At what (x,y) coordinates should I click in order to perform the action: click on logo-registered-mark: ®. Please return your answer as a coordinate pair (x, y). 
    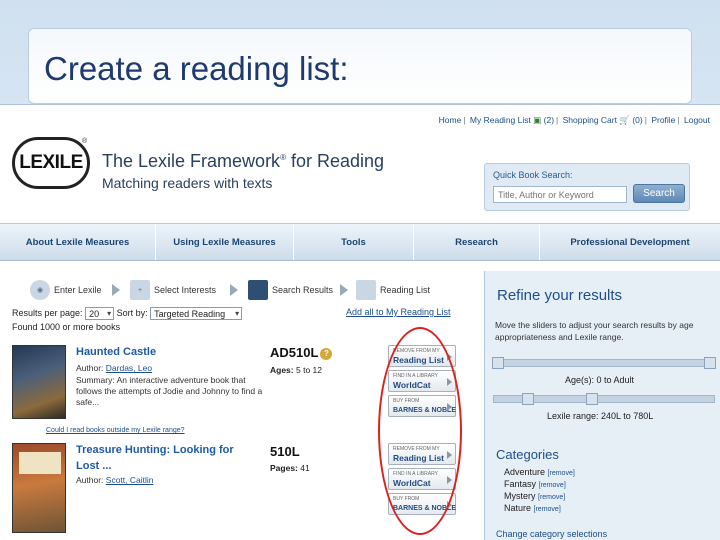
    Looking at the image, I should click on (85, 141).